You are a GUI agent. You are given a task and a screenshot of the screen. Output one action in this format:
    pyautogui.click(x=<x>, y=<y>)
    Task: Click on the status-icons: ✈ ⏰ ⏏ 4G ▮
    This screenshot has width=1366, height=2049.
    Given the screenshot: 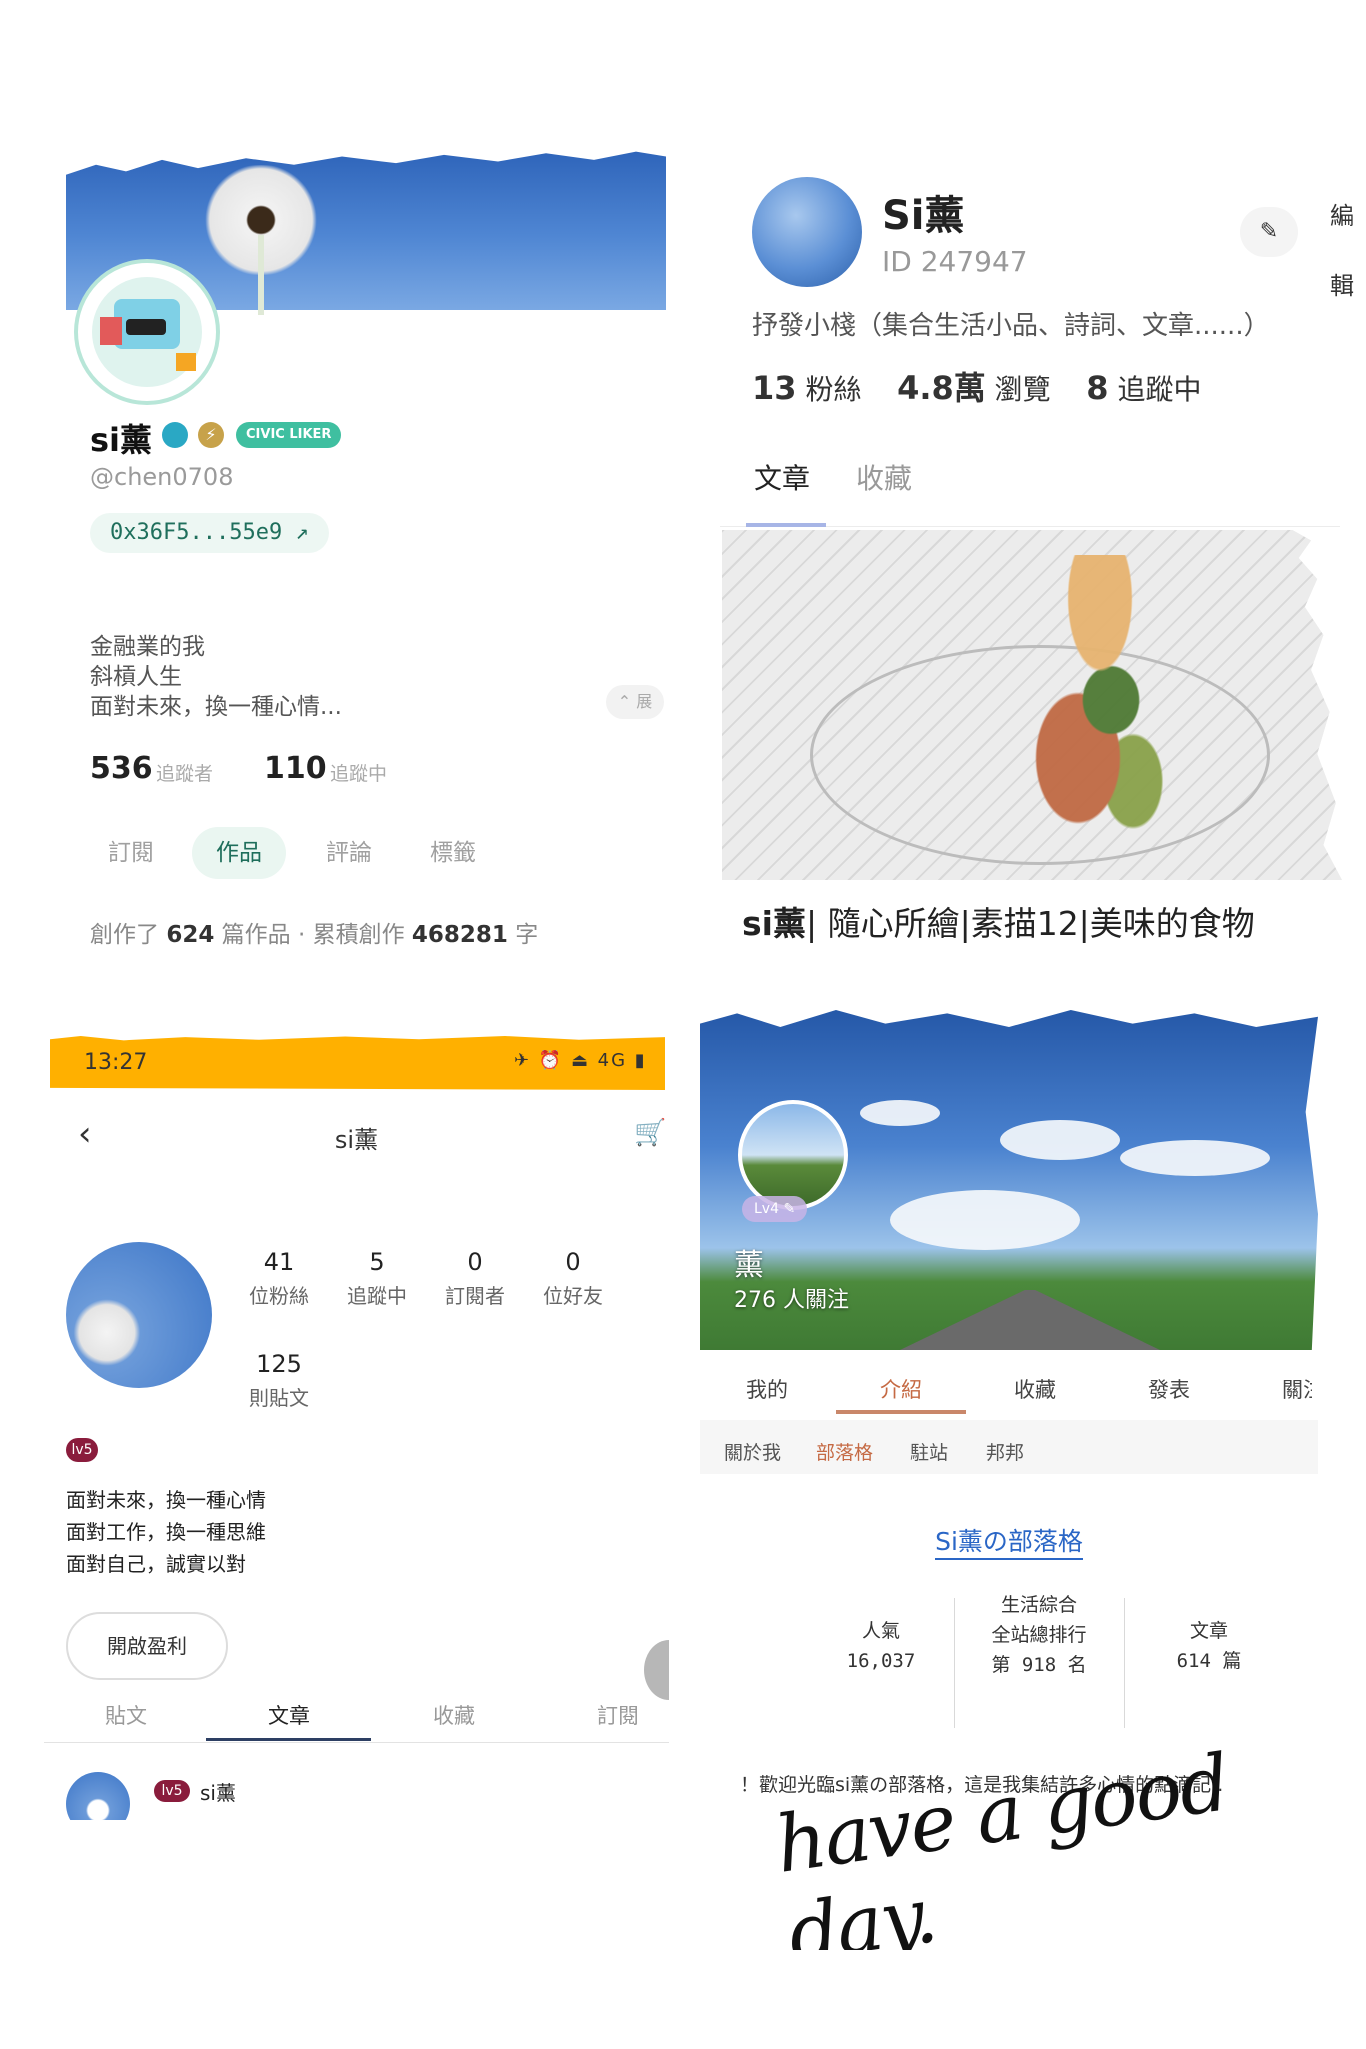 What is the action you would take?
    pyautogui.click(x=580, y=1060)
    